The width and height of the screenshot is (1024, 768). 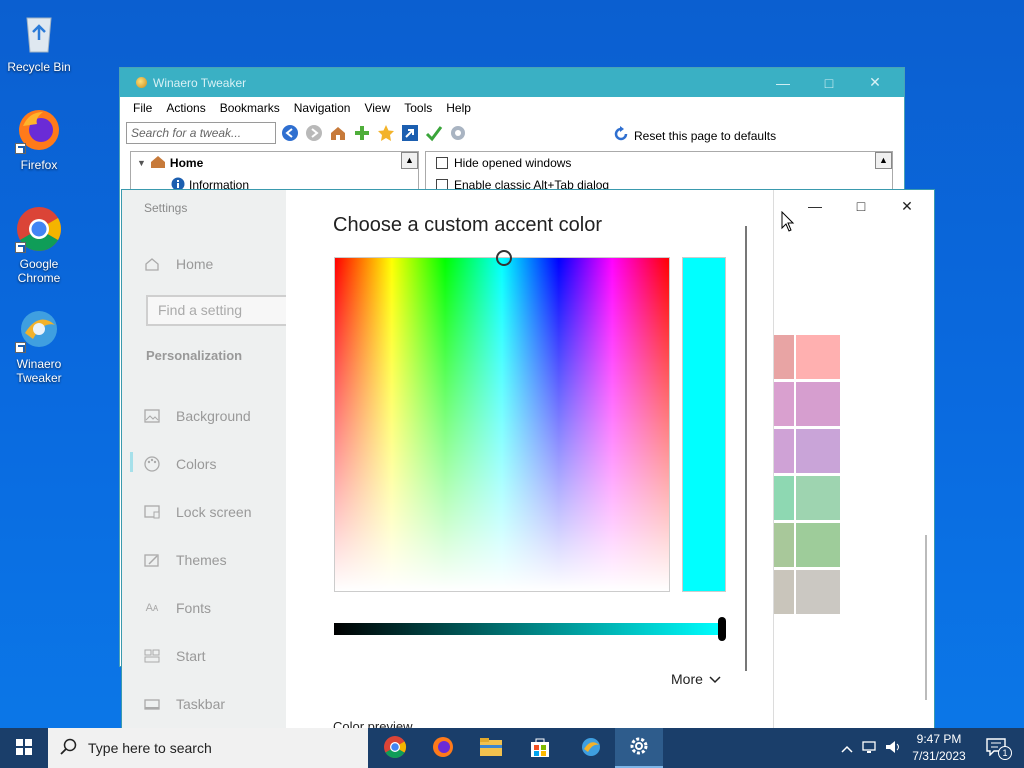 I want to click on tree-item-label: Home, so click(x=186, y=163).